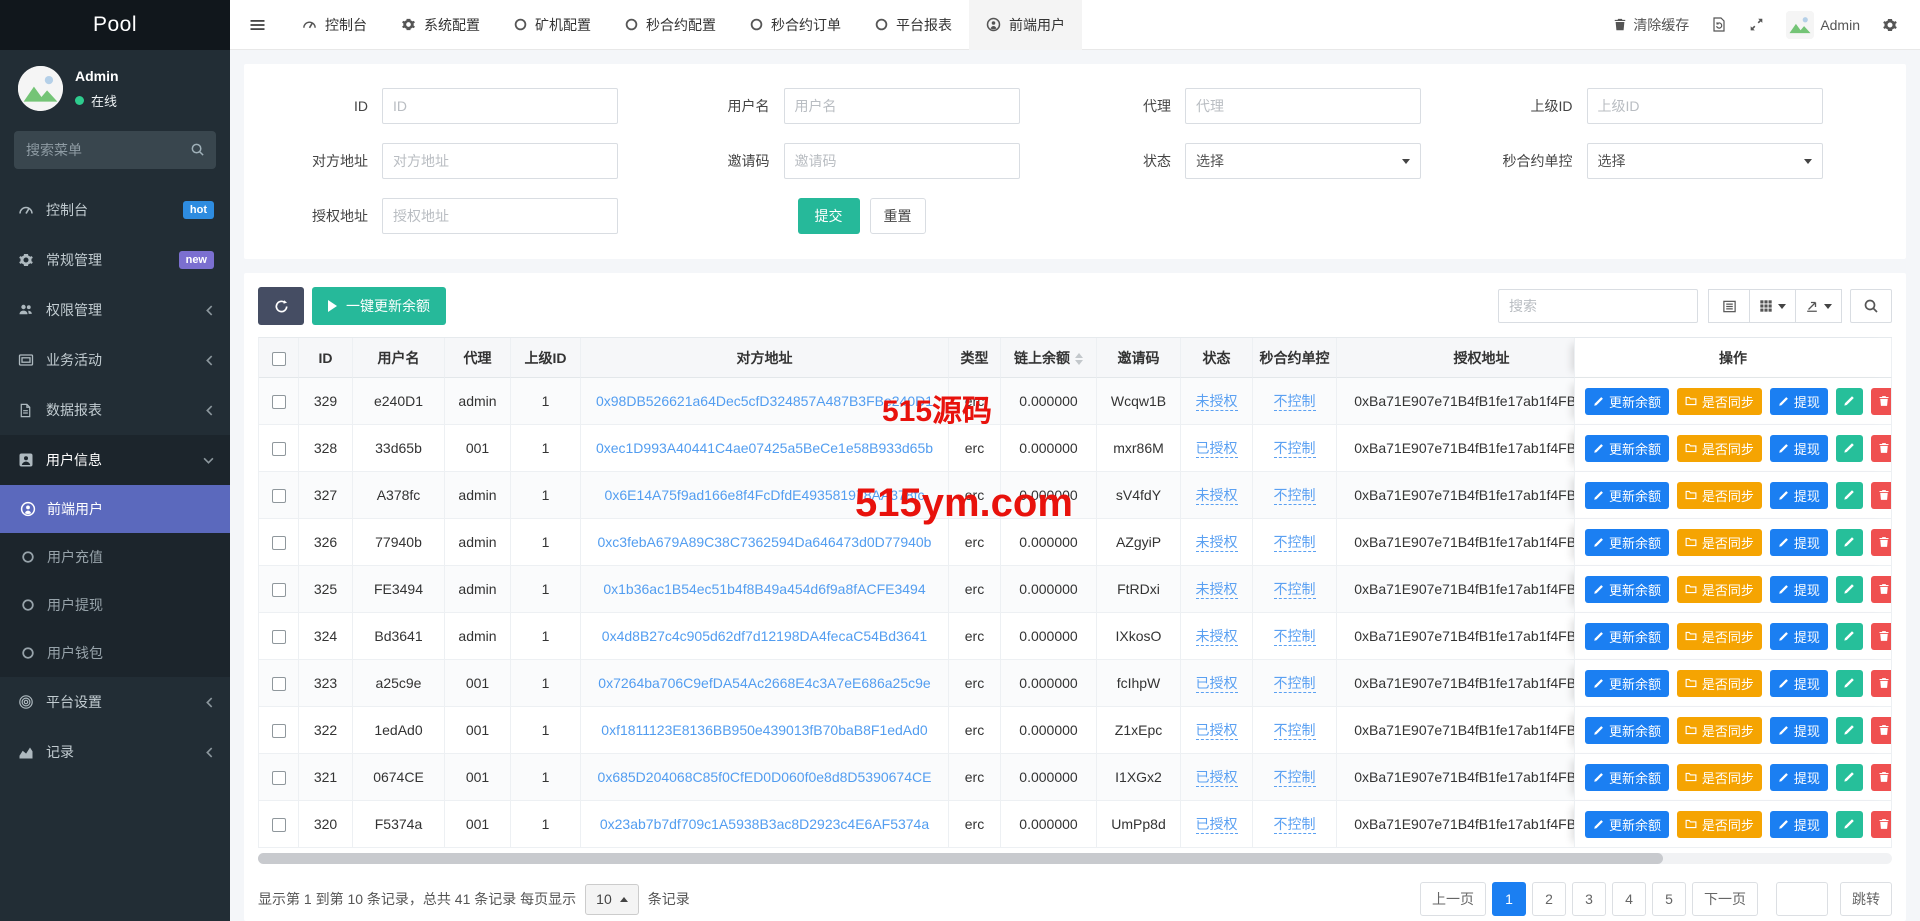 This screenshot has width=1920, height=921. What do you see at coordinates (828, 216) in the screenshot?
I see `submit-button: 提交` at bounding box center [828, 216].